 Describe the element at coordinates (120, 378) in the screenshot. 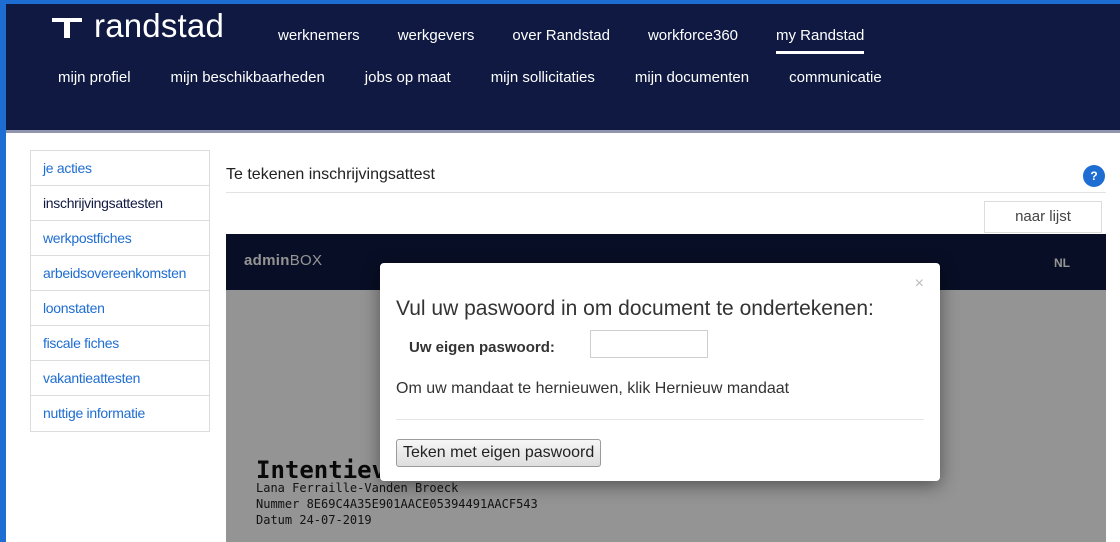

I see `sidebar-item-vakantieattesten: vakantieattesten` at that location.